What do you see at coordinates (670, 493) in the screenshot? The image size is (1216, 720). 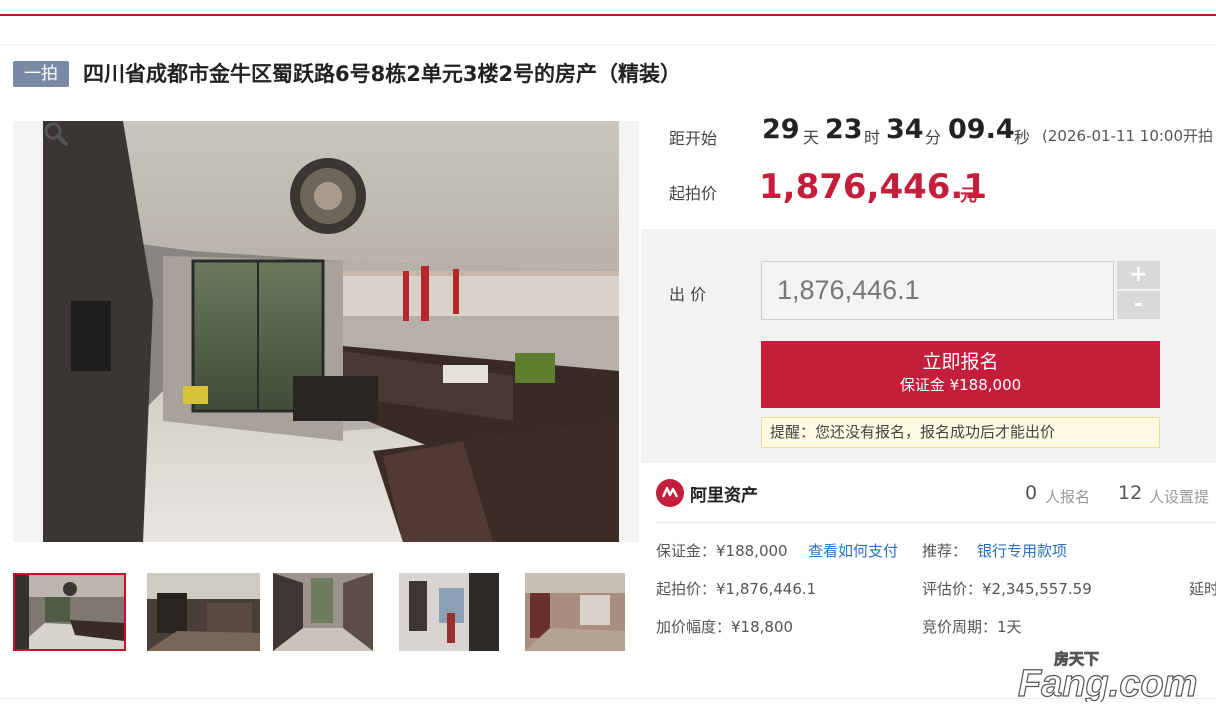 I see `ali-assets-logo-icon` at bounding box center [670, 493].